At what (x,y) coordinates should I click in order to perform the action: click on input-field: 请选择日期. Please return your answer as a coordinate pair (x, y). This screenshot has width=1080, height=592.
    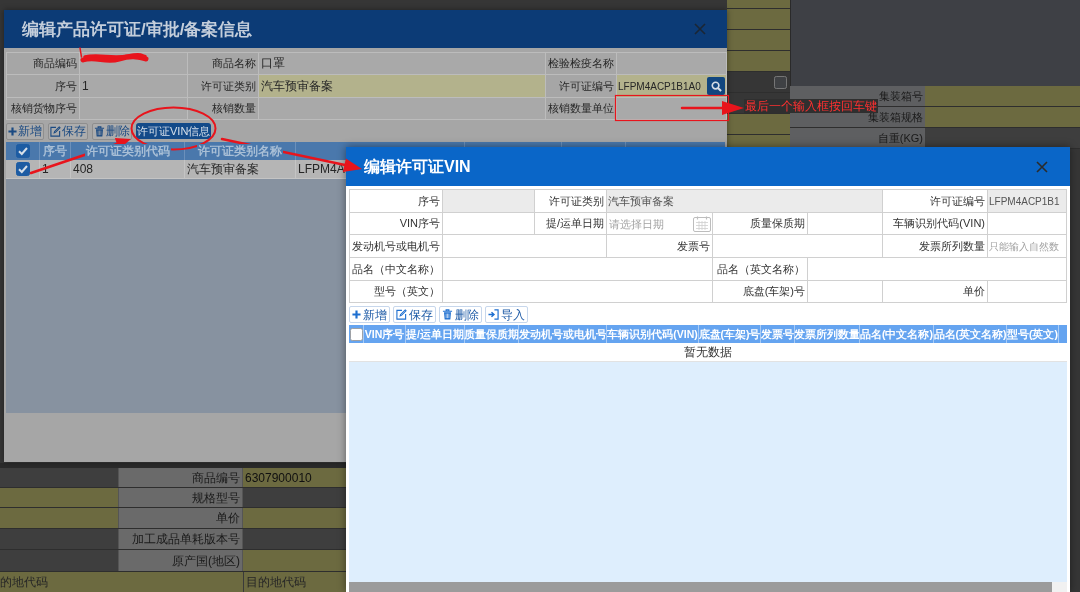
    Looking at the image, I should click on (650, 223).